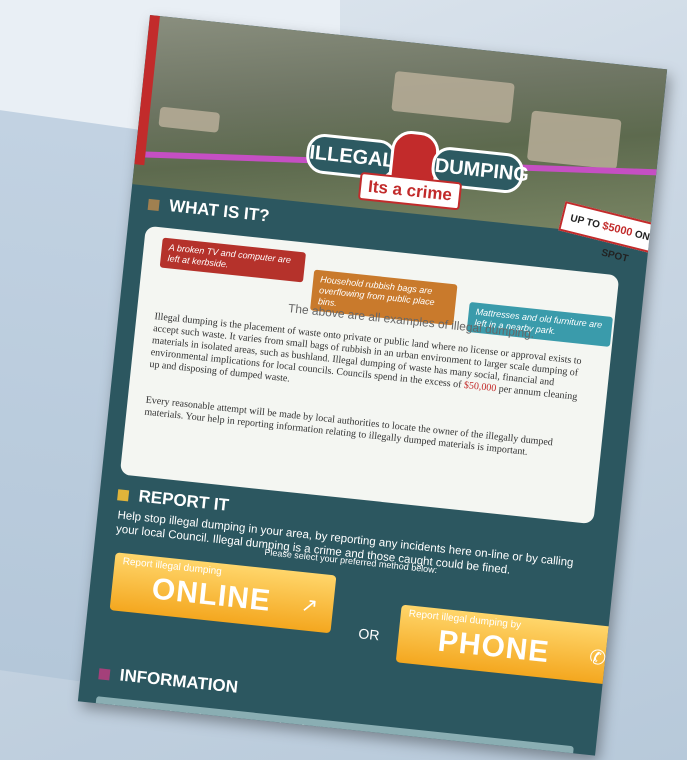  I want to click on badge-amount: $5000, so click(617, 229).